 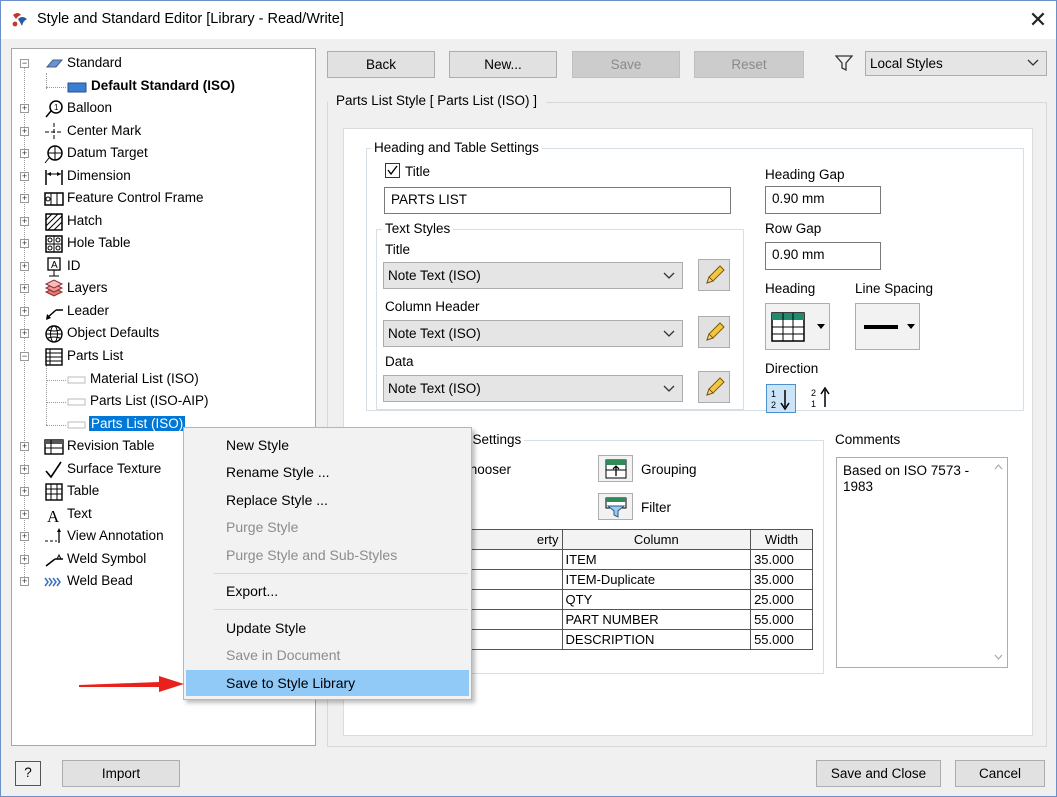 What do you see at coordinates (823, 256) in the screenshot?
I see `row-gap-field: 0.90 mm` at bounding box center [823, 256].